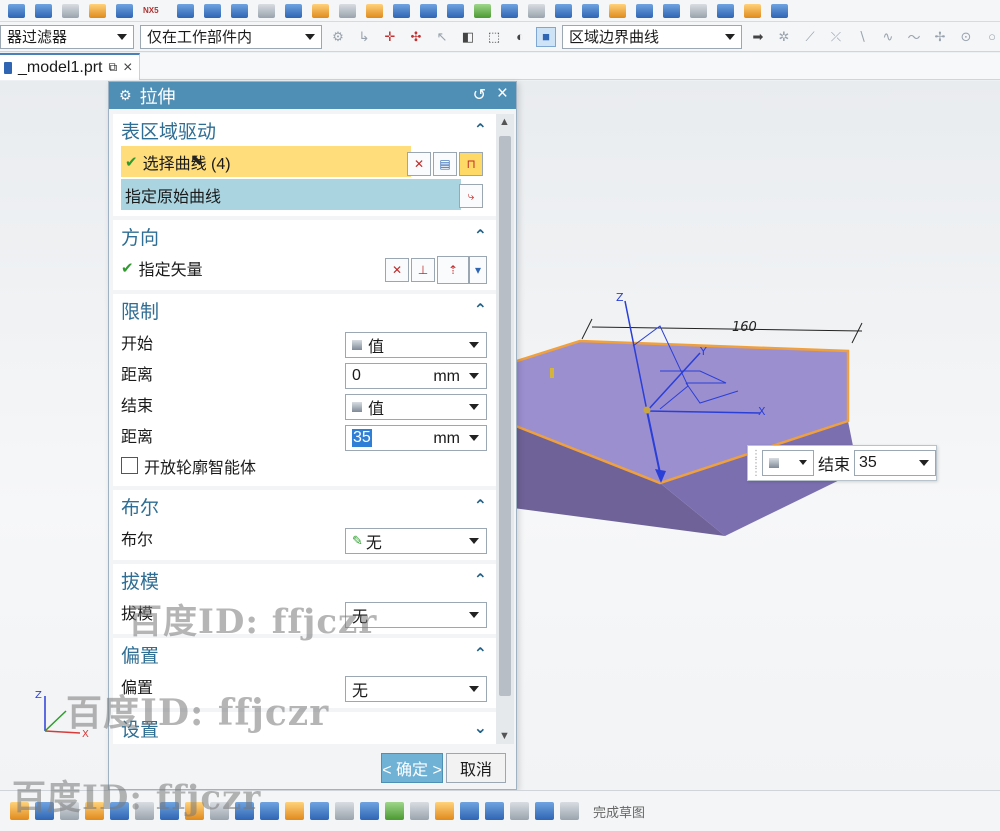  What do you see at coordinates (169, 811) in the screenshot?
I see `polygon-icon` at bounding box center [169, 811].